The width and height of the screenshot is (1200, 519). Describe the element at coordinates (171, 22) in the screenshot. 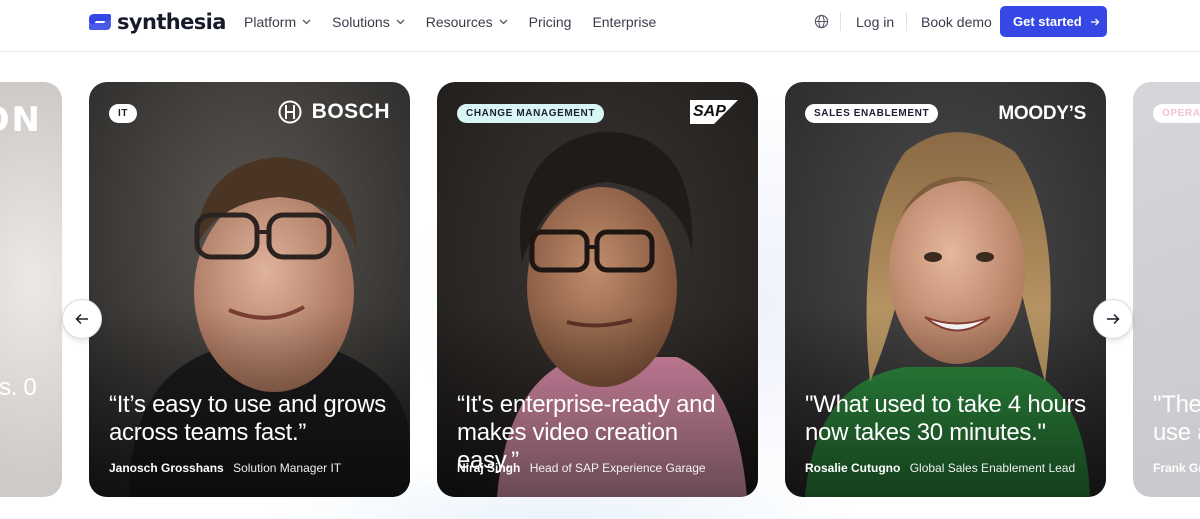

I see `synthesia-wordmark: synthesia` at that location.